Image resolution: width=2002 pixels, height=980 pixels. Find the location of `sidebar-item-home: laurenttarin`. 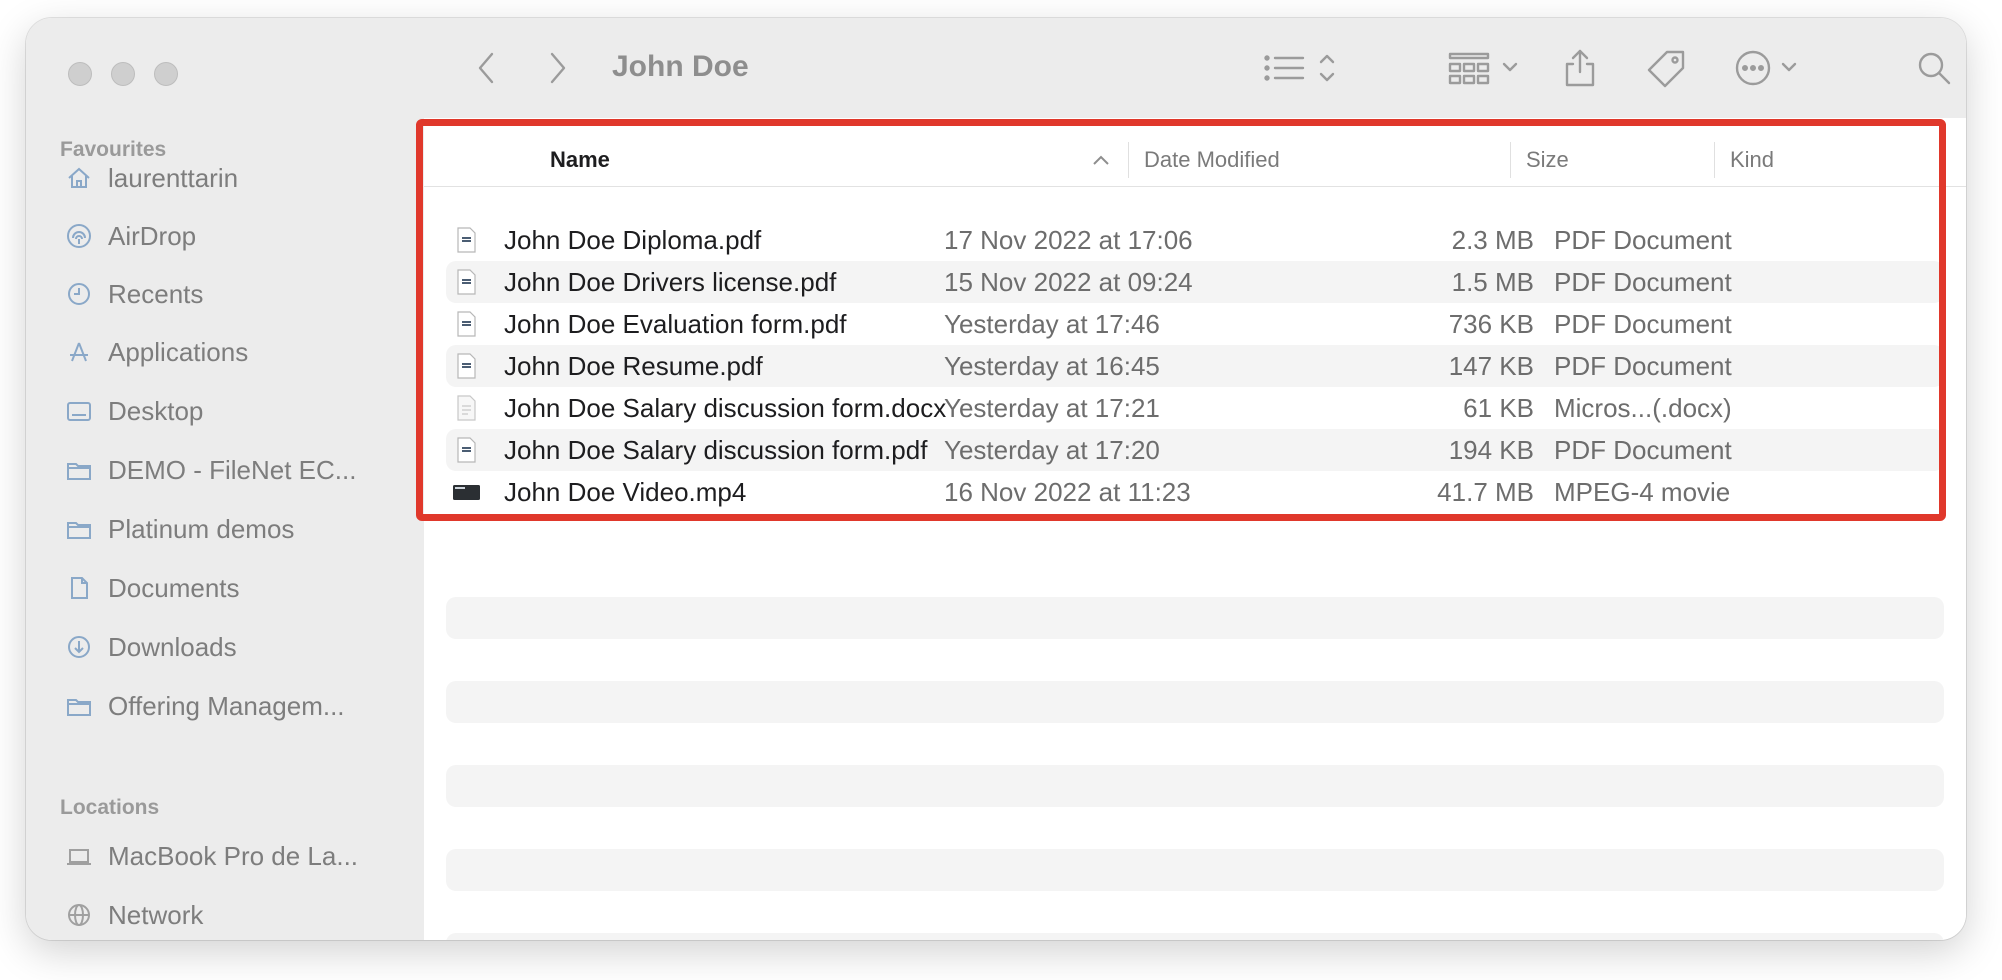

sidebar-item-home: laurenttarin is located at coordinates (151, 178).